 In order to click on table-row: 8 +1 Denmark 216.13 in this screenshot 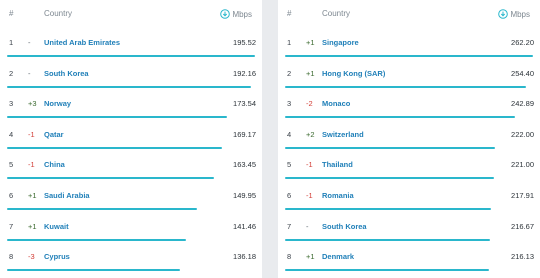, I will do `click(409, 259)`.